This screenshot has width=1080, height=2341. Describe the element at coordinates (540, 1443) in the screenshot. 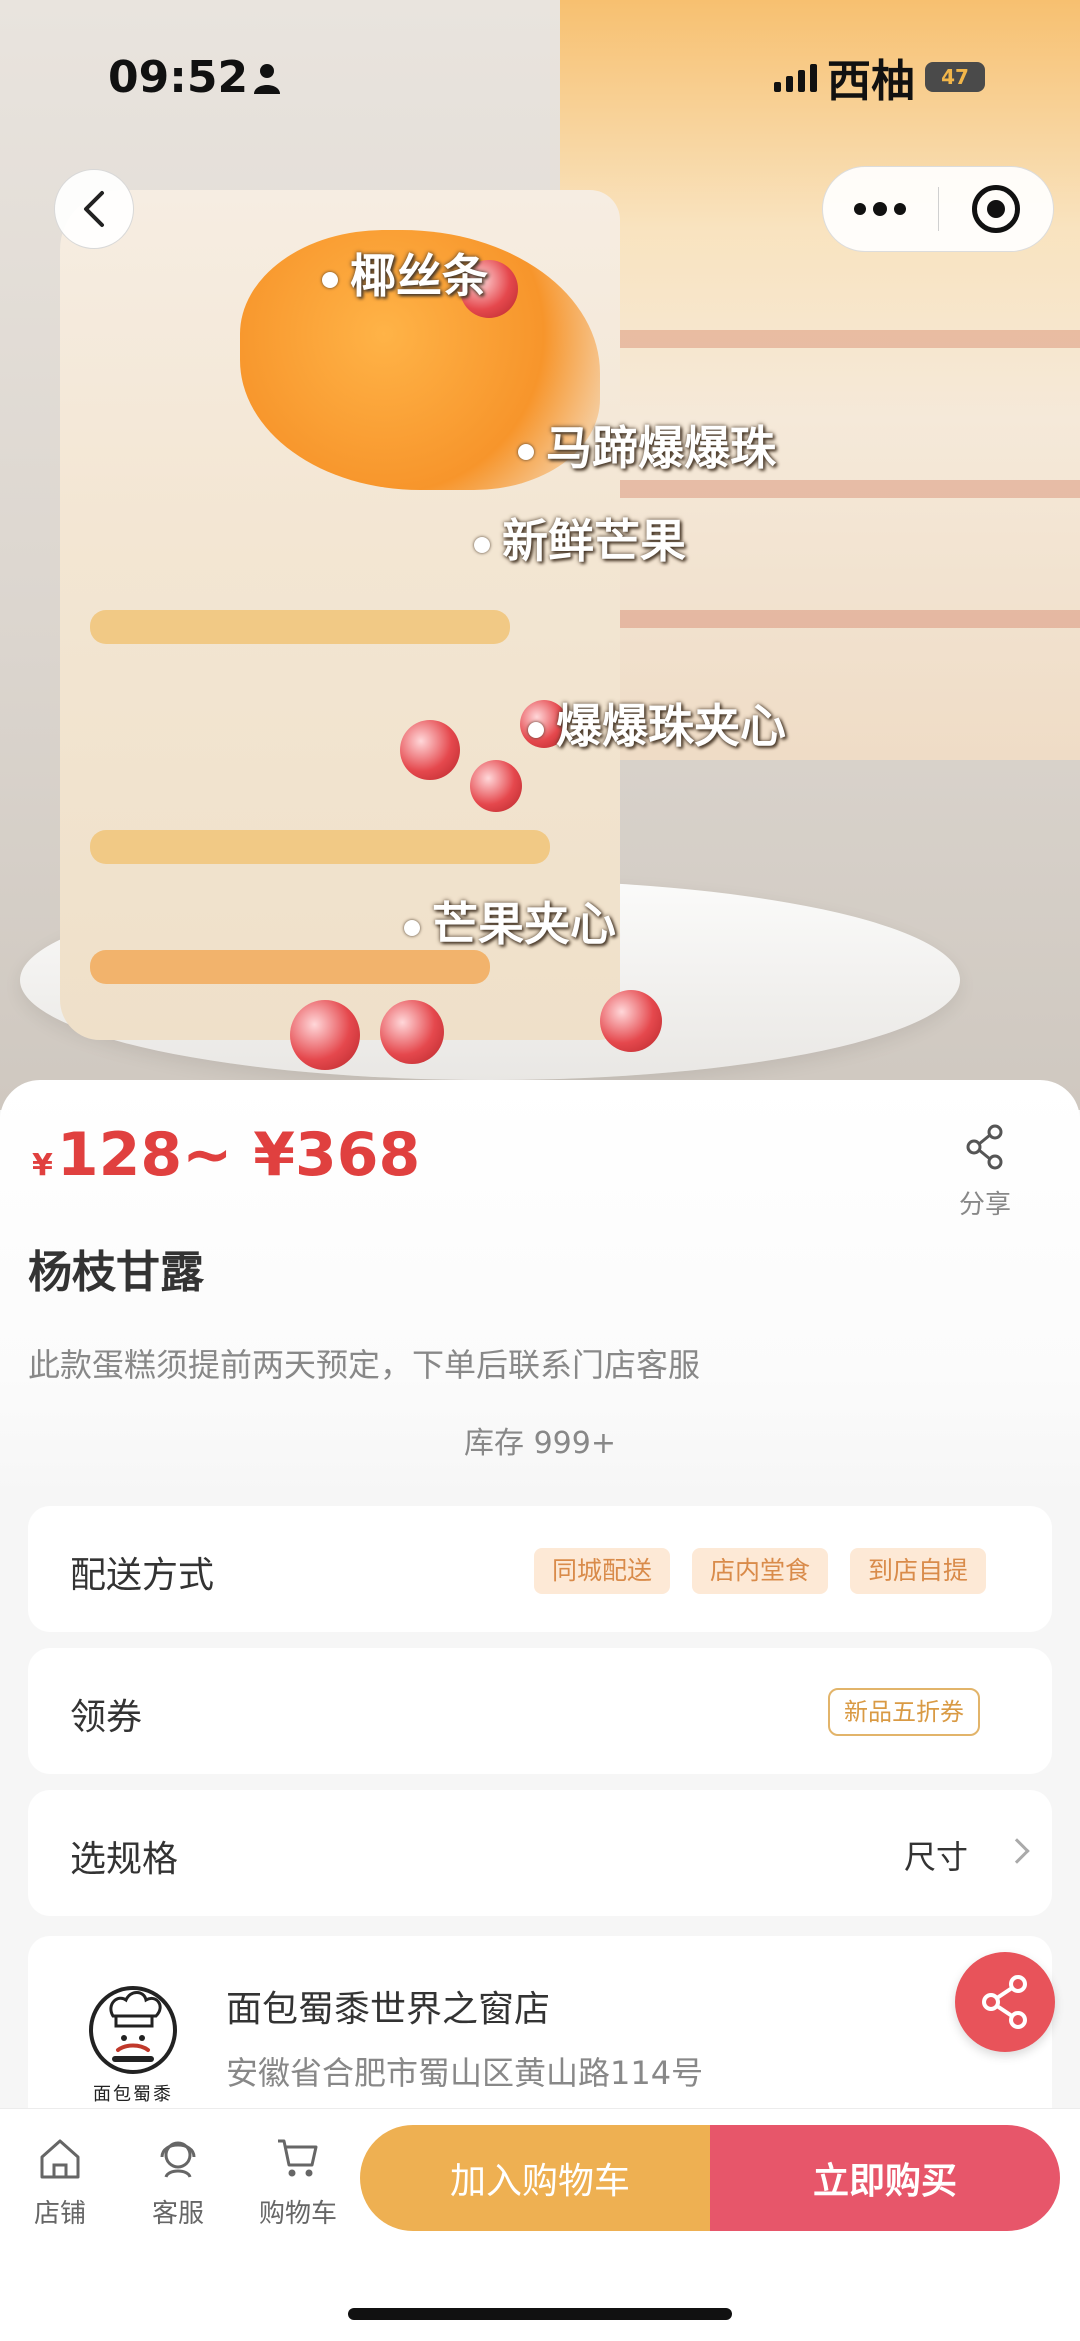

I see `stock-count: 库存 999+` at that location.